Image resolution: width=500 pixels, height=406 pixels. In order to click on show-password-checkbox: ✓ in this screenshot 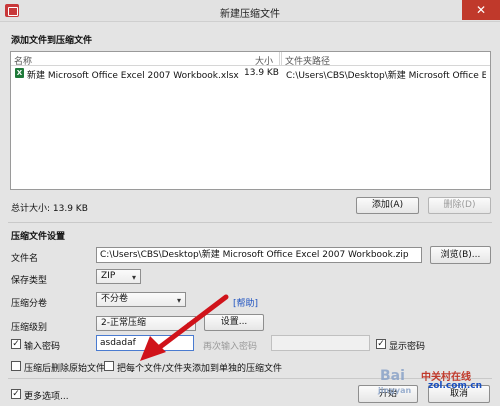, I will do `click(381, 344)`.